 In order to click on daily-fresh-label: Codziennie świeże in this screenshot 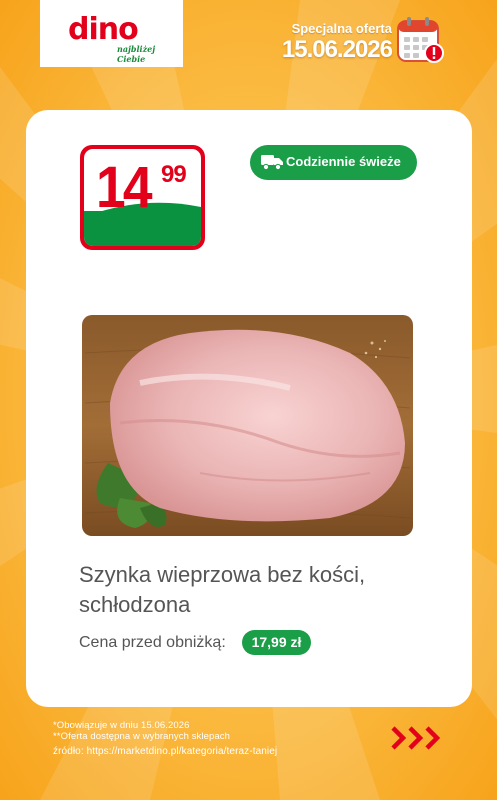, I will do `click(343, 161)`.